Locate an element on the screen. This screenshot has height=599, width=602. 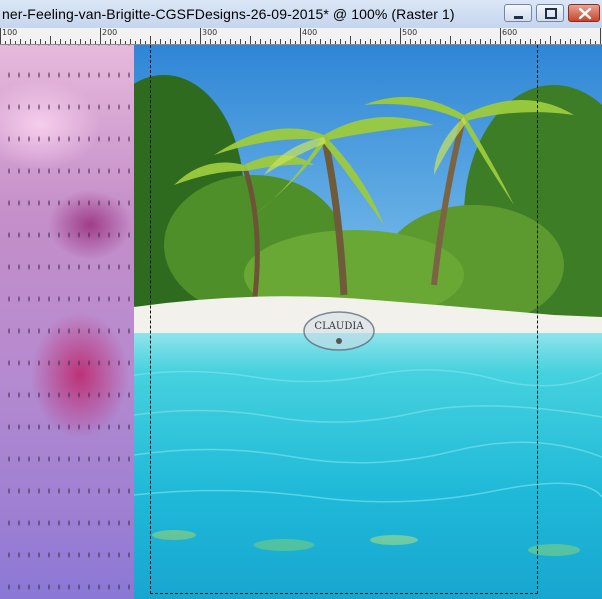
maximize-button is located at coordinates (550, 13).